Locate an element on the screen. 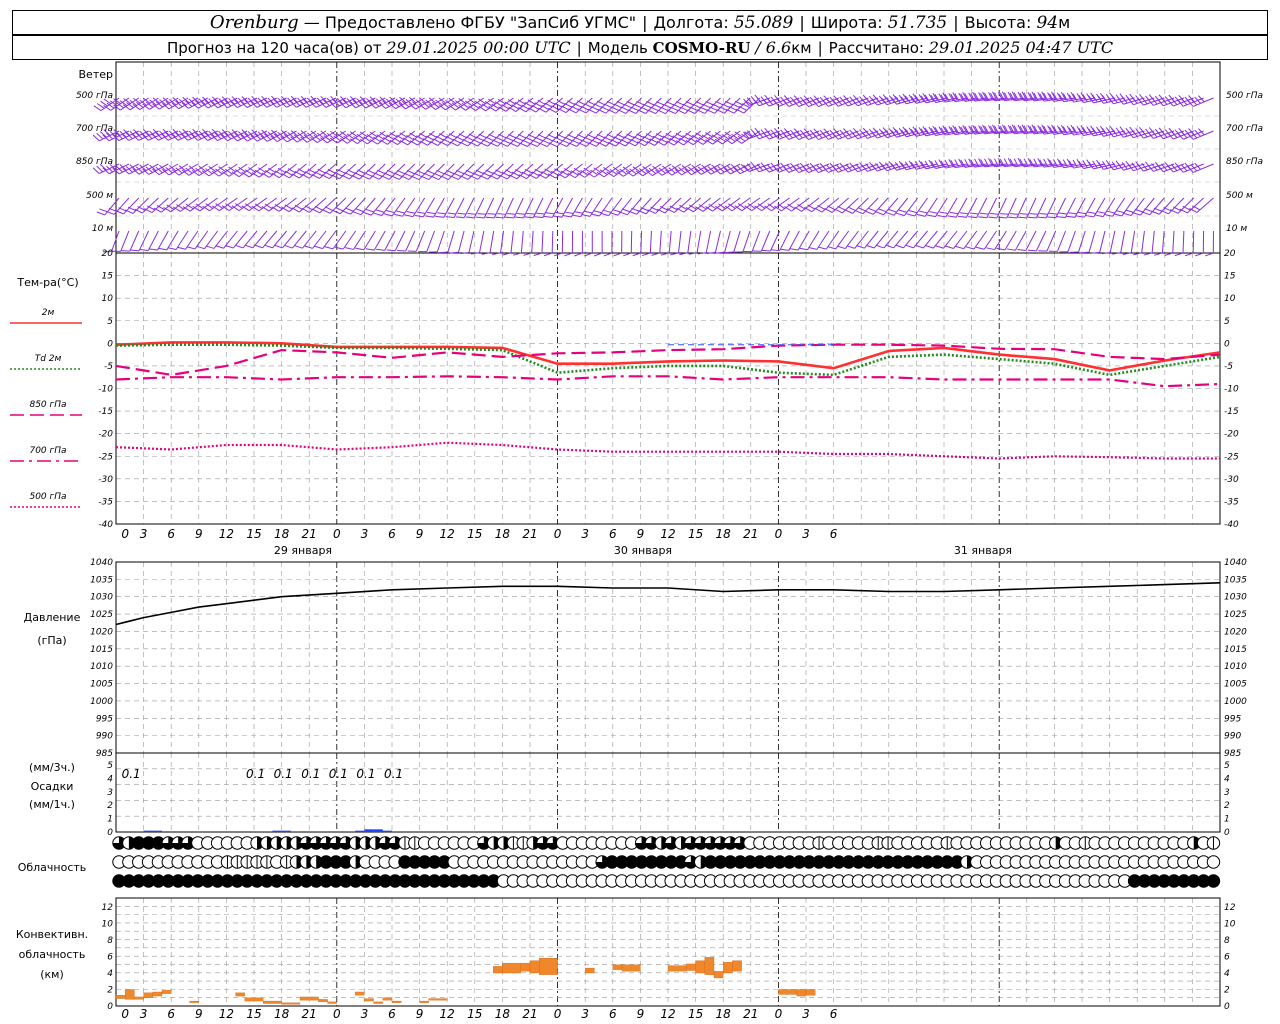 The image size is (1280, 1024). precip-title-3: (мм/1ч.) is located at coordinates (52, 804).